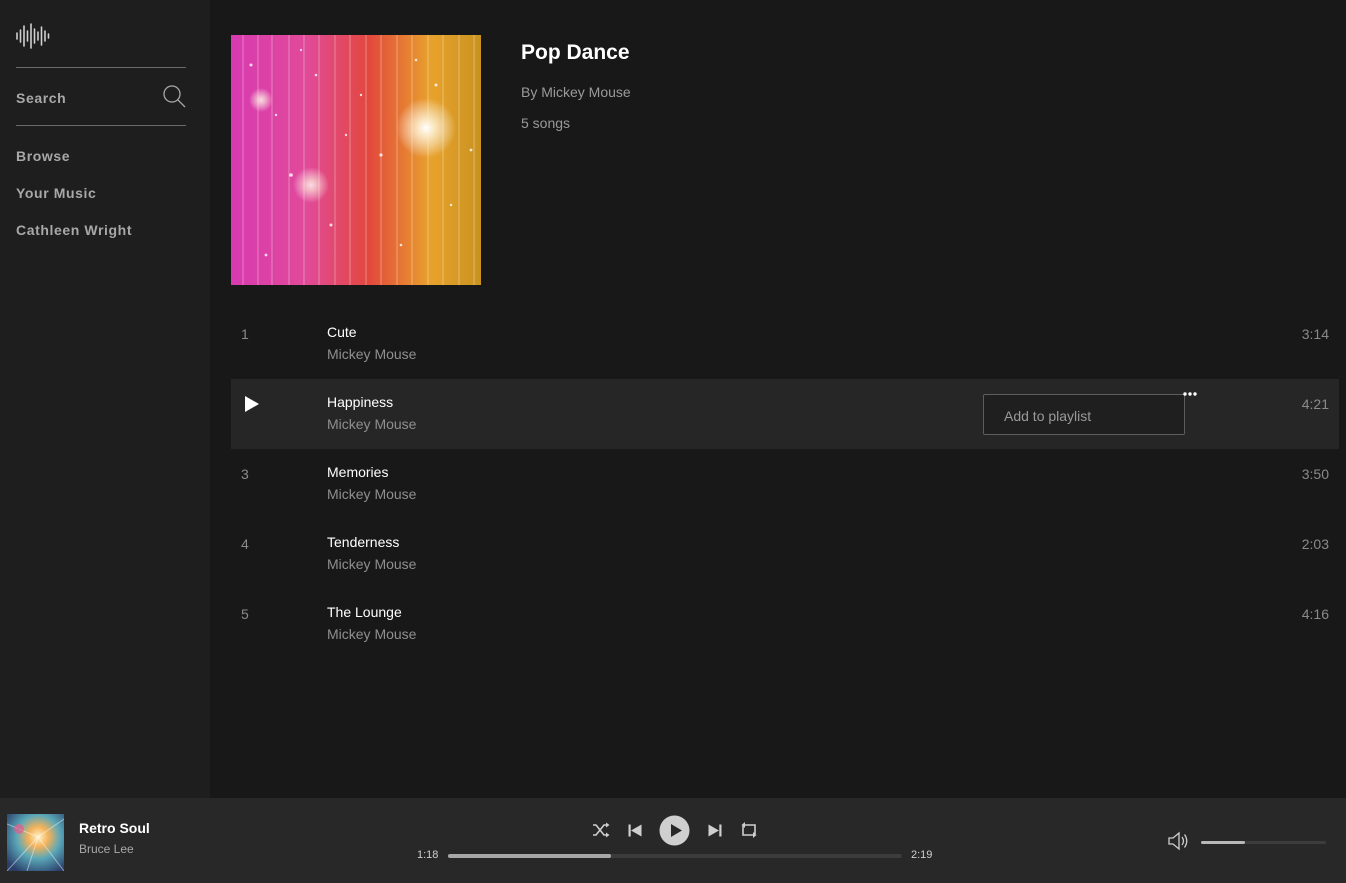 This screenshot has height=883, width=1346. What do you see at coordinates (1315, 404) in the screenshot?
I see `track-duration: 4:21` at bounding box center [1315, 404].